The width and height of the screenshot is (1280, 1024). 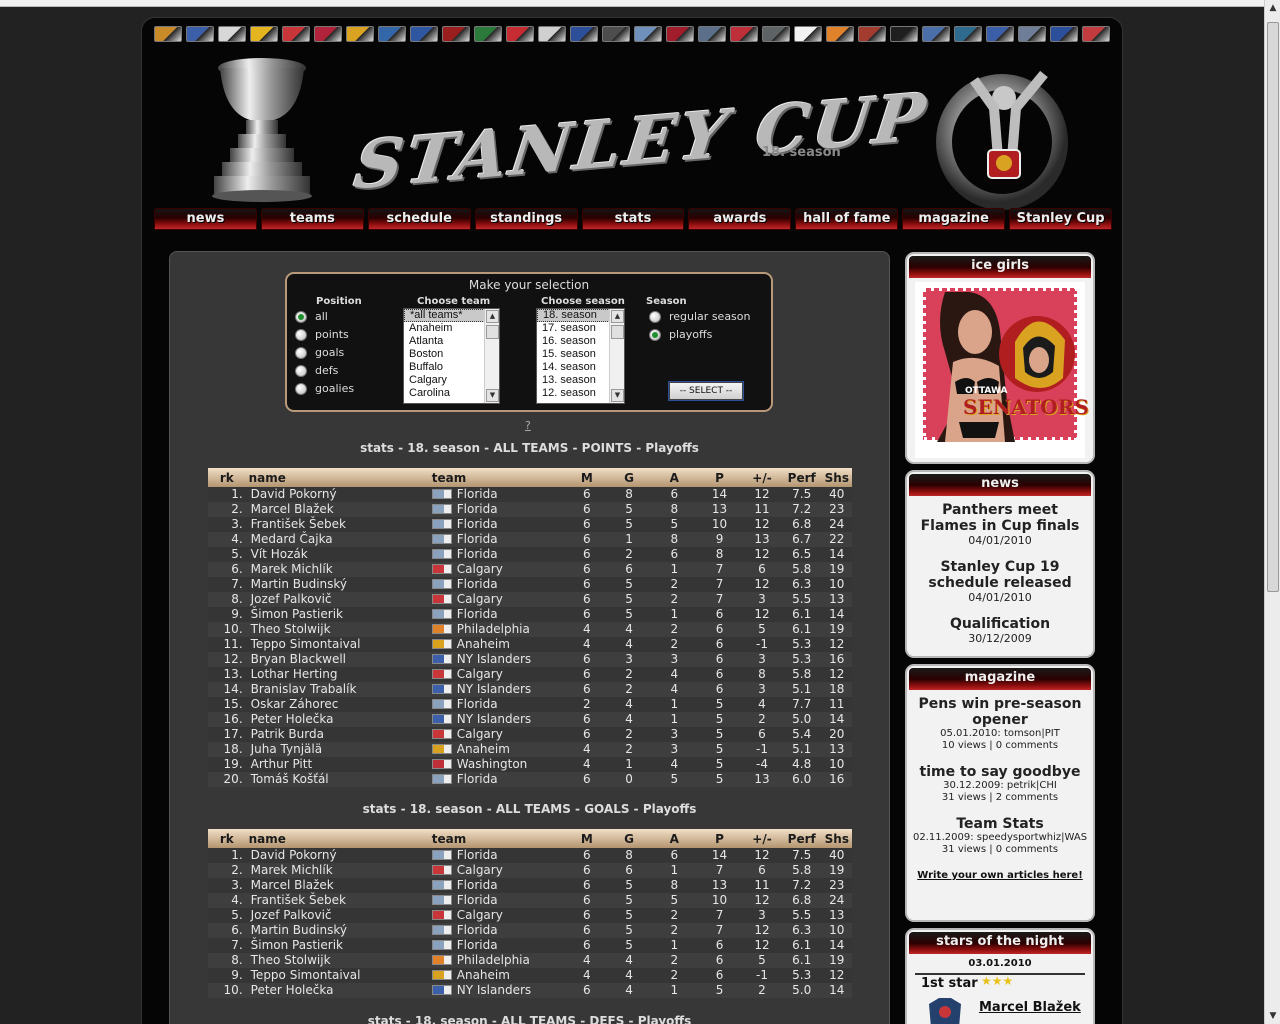 What do you see at coordinates (847, 219) in the screenshot?
I see `nav-item-hall-of-fame: hall of fame` at bounding box center [847, 219].